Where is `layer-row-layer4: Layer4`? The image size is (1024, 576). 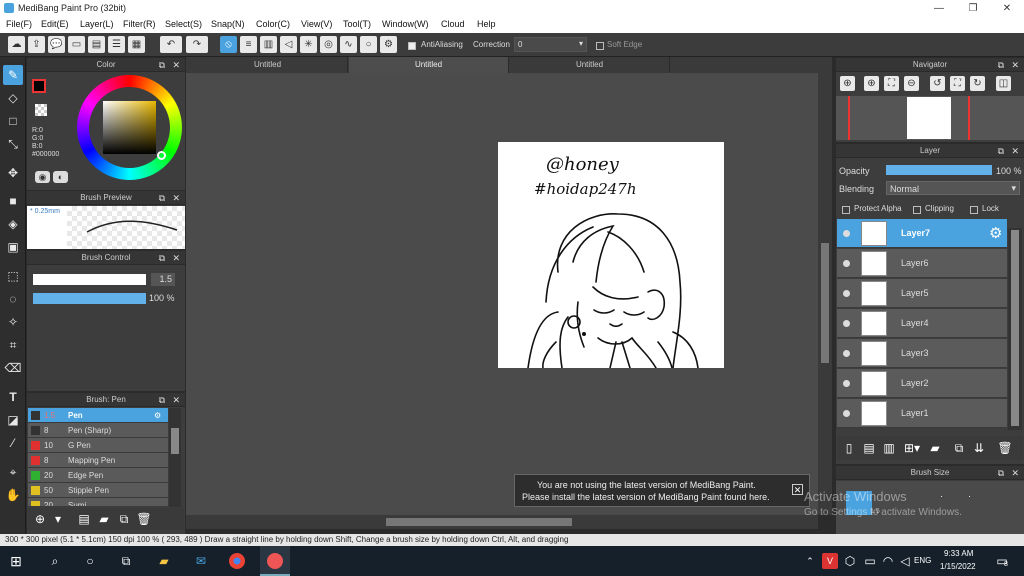 layer-row-layer4: Layer4 is located at coordinates (922, 323).